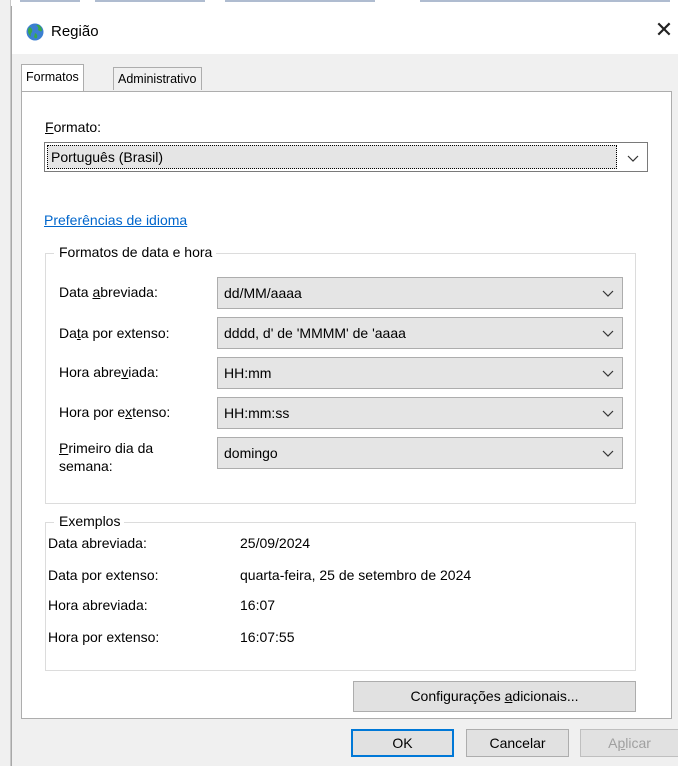  I want to click on example-value: quarta-feira, 25 de setembro de 2024, so click(356, 575).